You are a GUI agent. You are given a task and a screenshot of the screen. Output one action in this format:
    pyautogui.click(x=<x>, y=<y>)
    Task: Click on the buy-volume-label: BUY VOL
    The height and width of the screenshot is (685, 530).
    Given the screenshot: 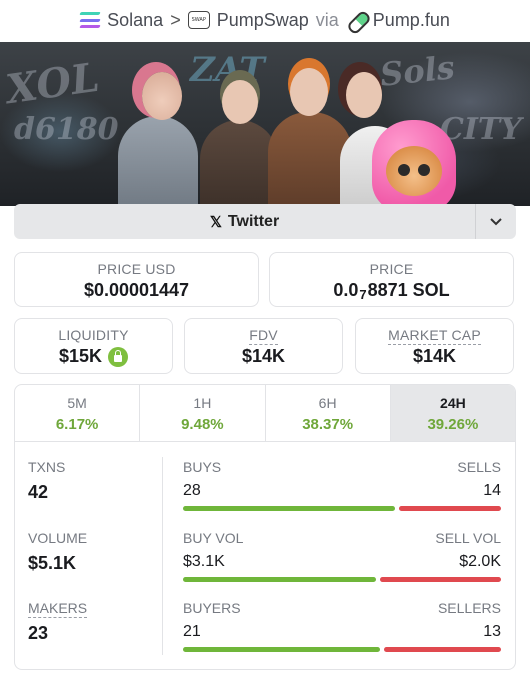 What is the action you would take?
    pyautogui.click(x=213, y=538)
    